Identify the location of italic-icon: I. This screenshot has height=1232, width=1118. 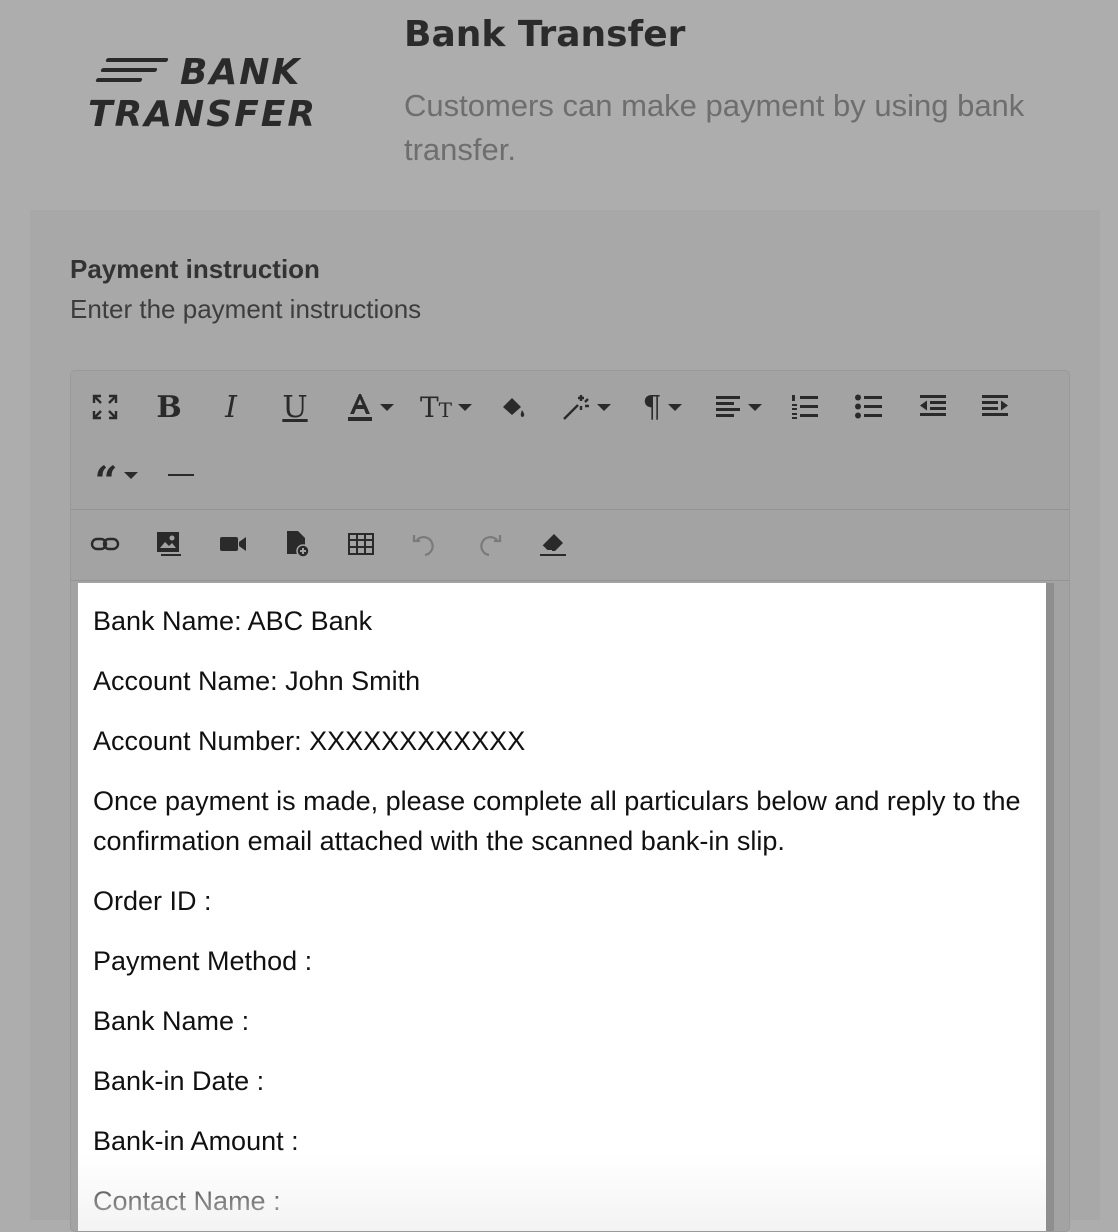
(231, 407).